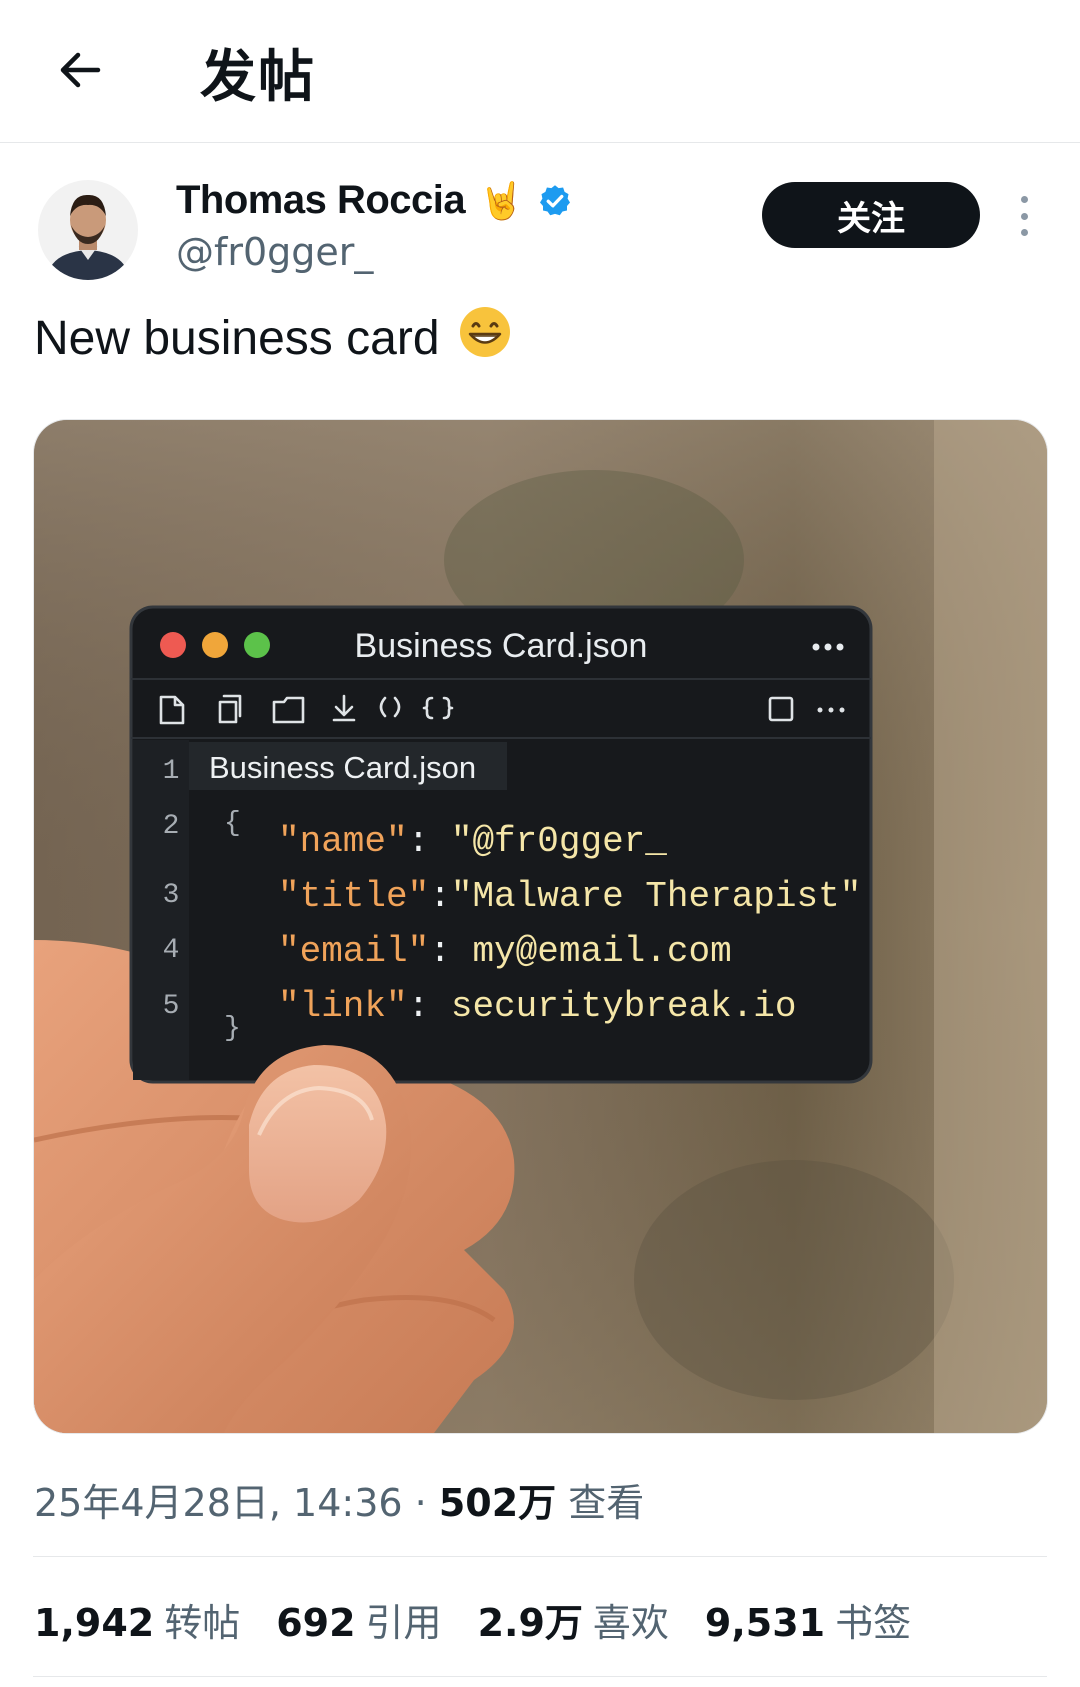 The image size is (1080, 1687). What do you see at coordinates (353, 896) in the screenshot?
I see `code-key: "title"` at bounding box center [353, 896].